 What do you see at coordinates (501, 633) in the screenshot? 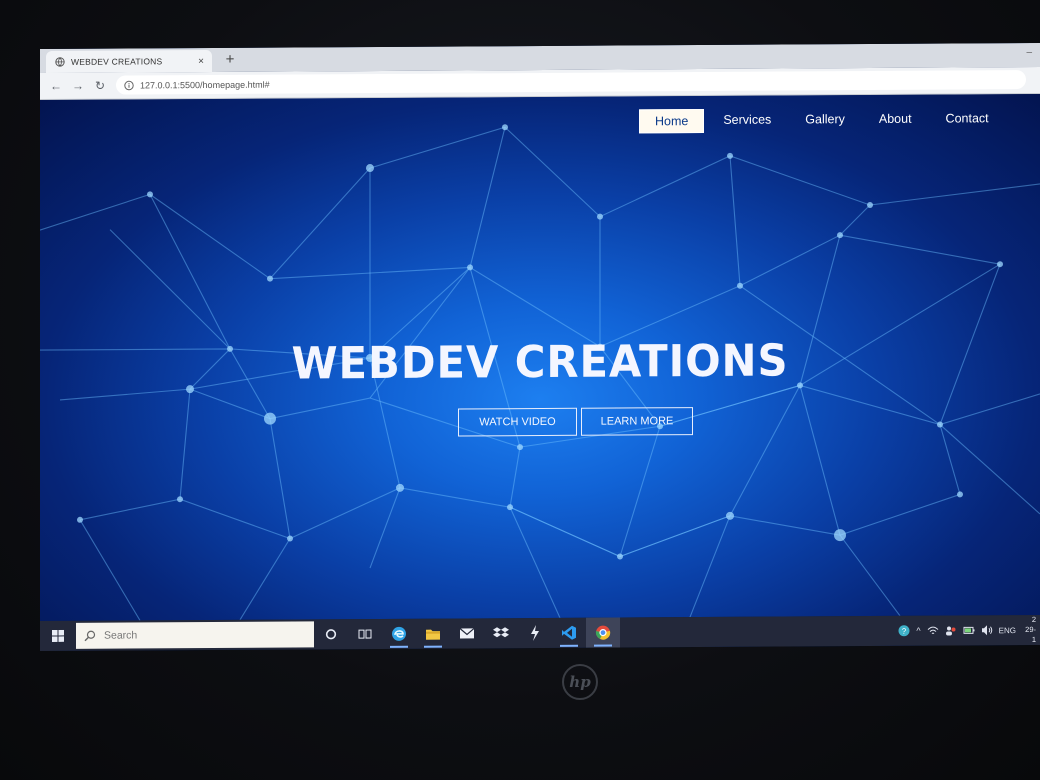
I see `dropbox-icon` at bounding box center [501, 633].